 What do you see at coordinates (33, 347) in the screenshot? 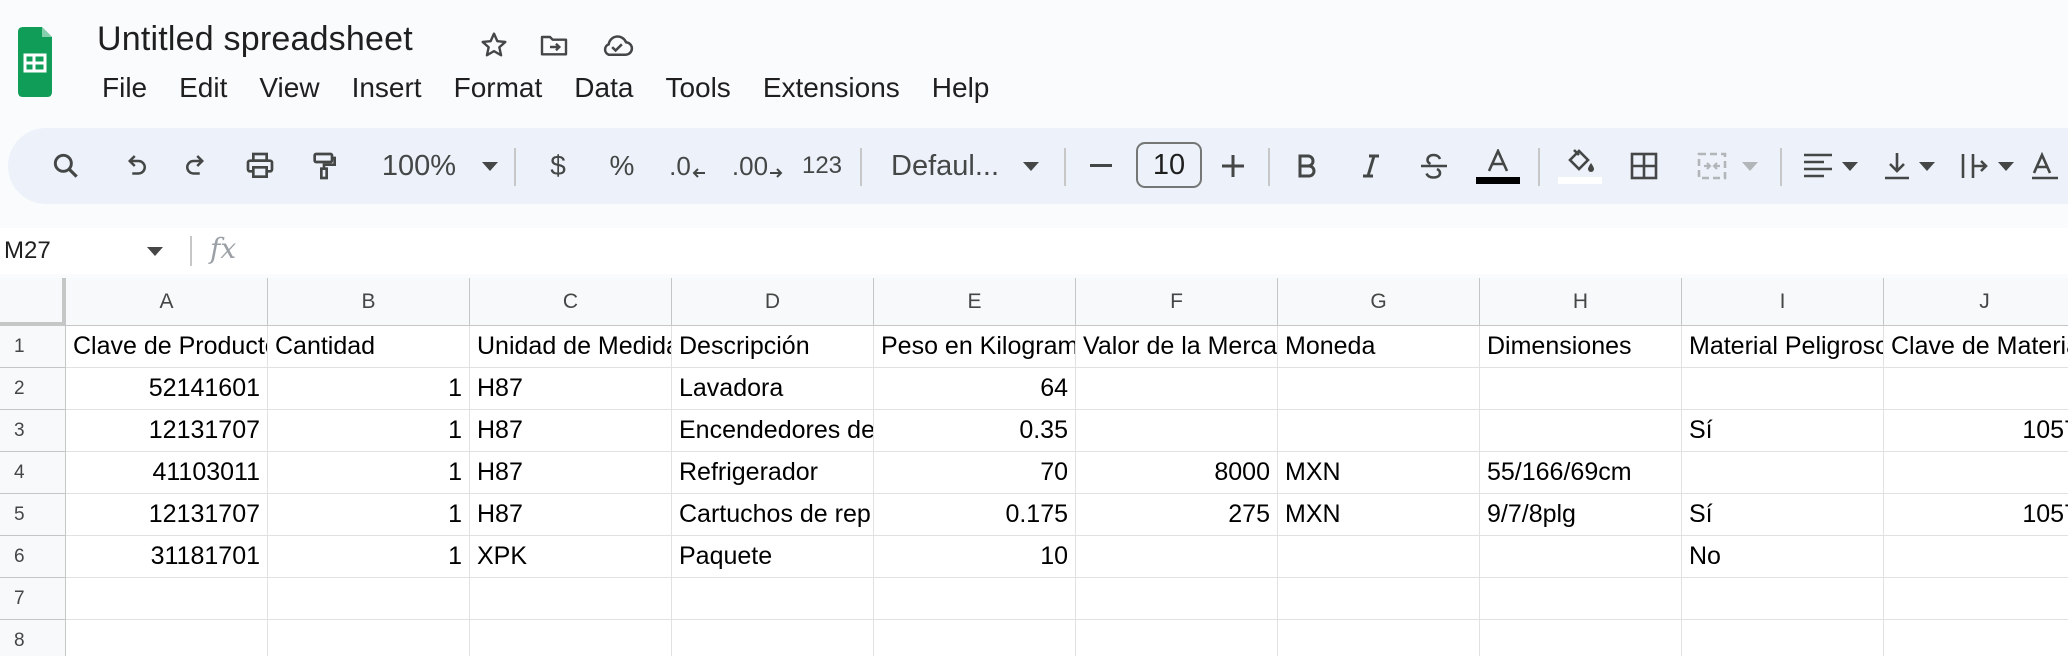
I see `row-header-1: 1` at bounding box center [33, 347].